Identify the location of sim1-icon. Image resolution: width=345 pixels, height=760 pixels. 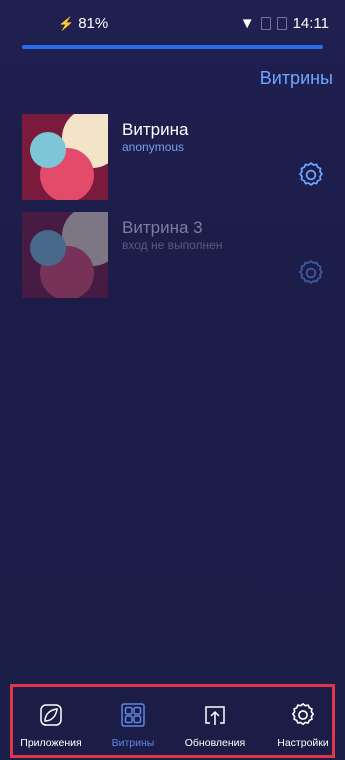
(265, 23).